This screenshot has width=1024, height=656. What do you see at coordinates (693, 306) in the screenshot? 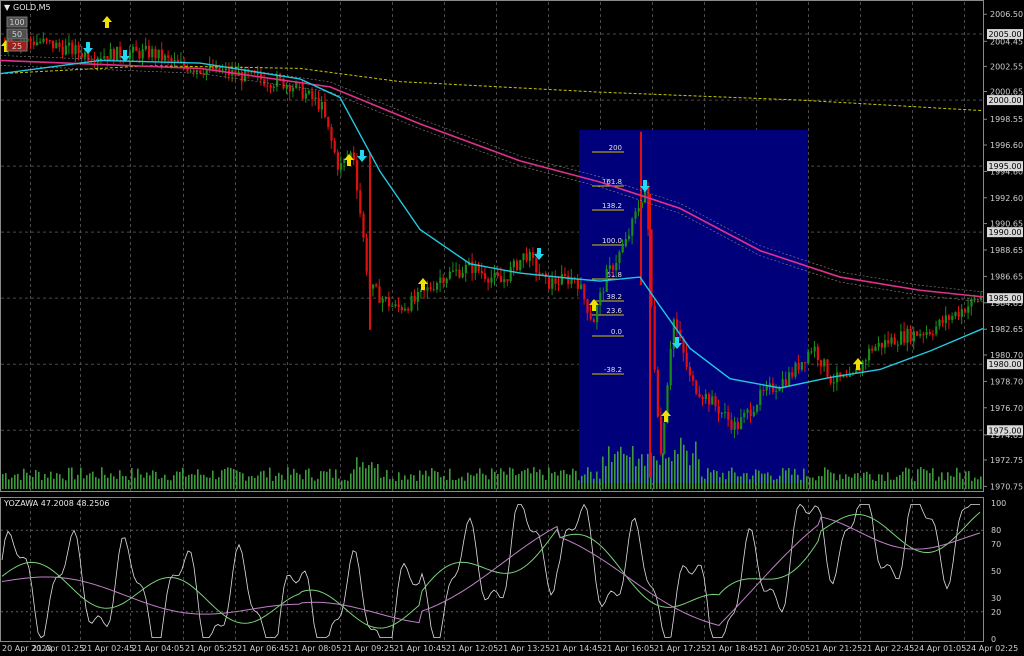
I see `fibonacci-tool: 200 161.8 138.2 100.0 61.8 38.2 23.6 0.0 -38.2` at bounding box center [693, 306].